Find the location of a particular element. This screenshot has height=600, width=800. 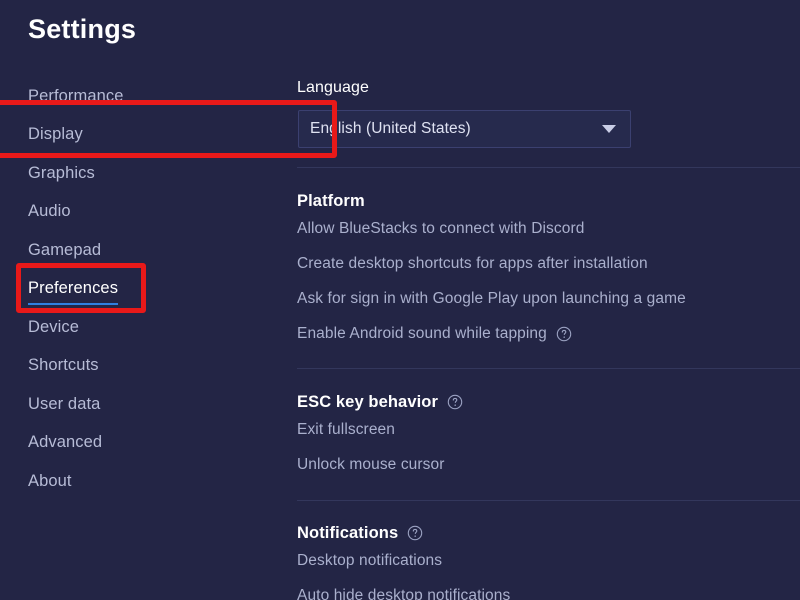

sidebar-item-label: Performance is located at coordinates (76, 95).